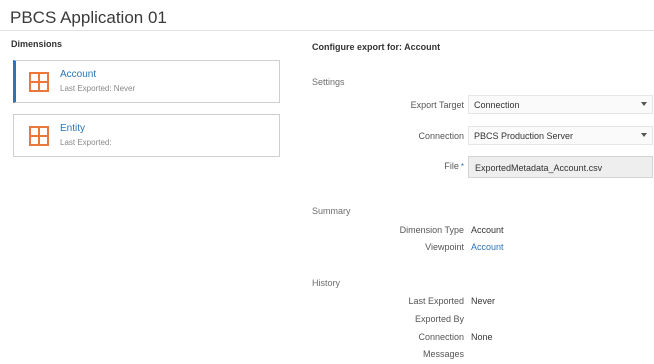 The height and width of the screenshot is (364, 654). I want to click on file-input: ExportedMetadata_Account.csv, so click(560, 167).